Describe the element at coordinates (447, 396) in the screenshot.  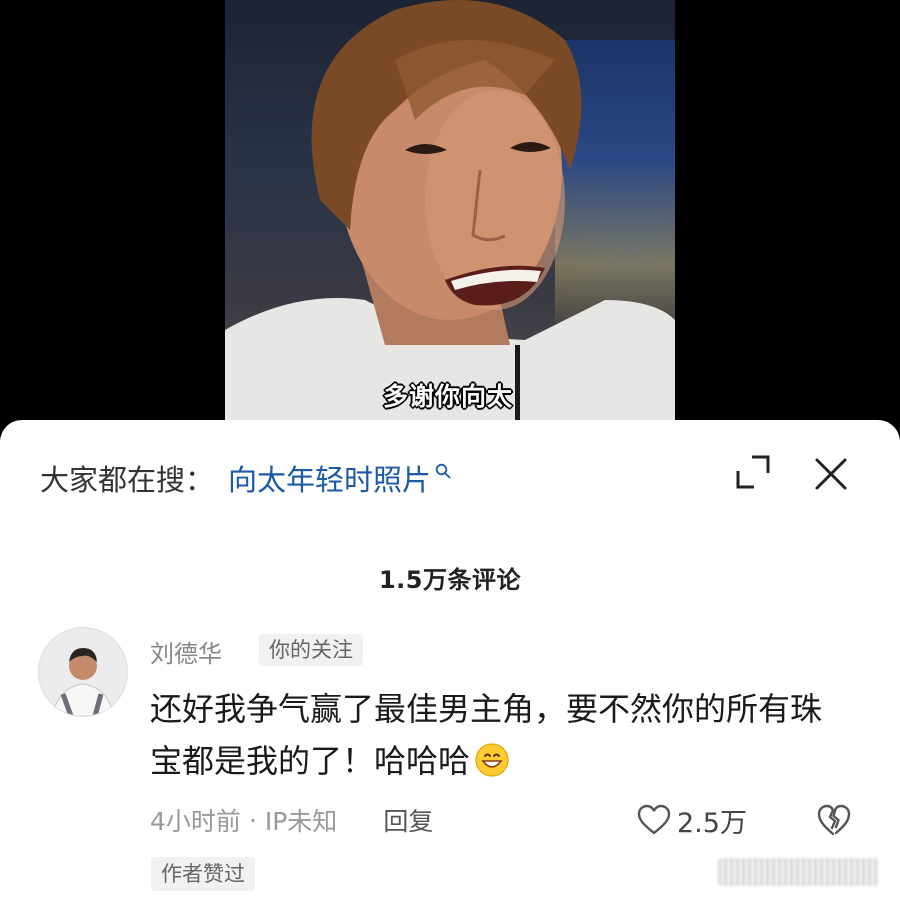
I see `video-subtitle: 多谢你向太` at that location.